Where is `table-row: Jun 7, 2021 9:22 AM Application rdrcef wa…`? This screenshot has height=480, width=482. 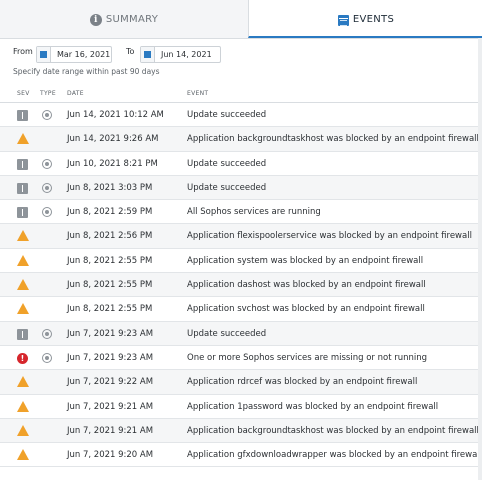 table-row: Jun 7, 2021 9:22 AM Application rdrcef wa… is located at coordinates (241, 382).